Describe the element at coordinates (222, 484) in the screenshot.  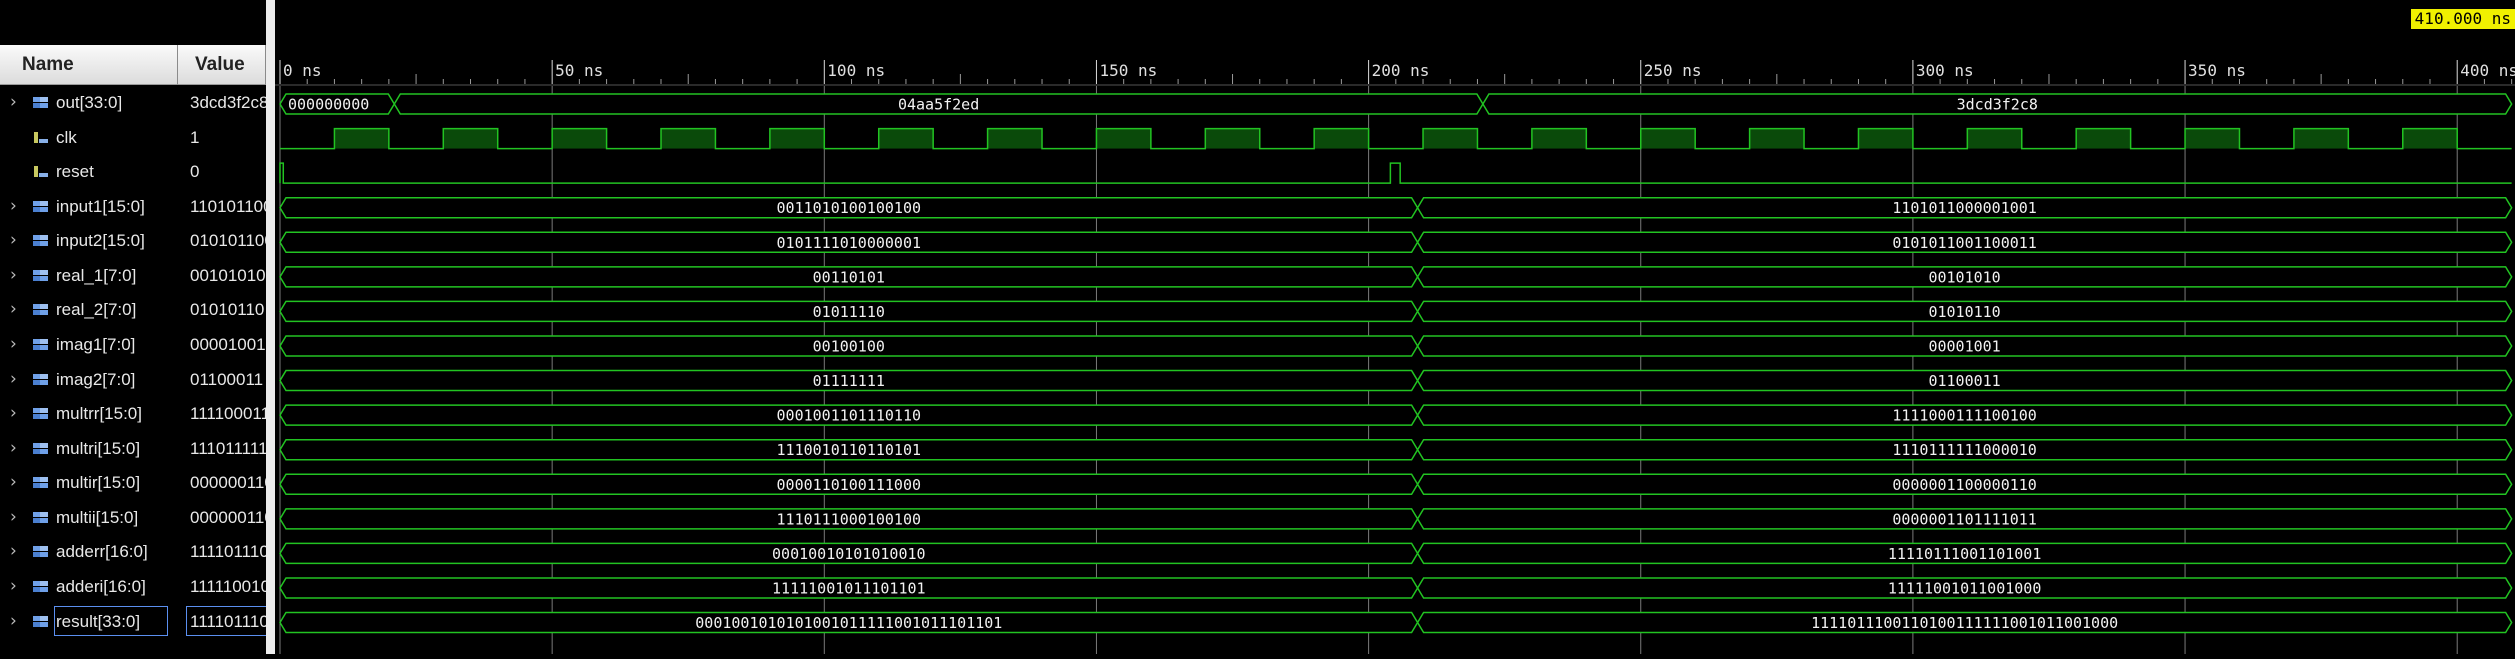
I see `signal-value-cell: 0000001100000110` at that location.